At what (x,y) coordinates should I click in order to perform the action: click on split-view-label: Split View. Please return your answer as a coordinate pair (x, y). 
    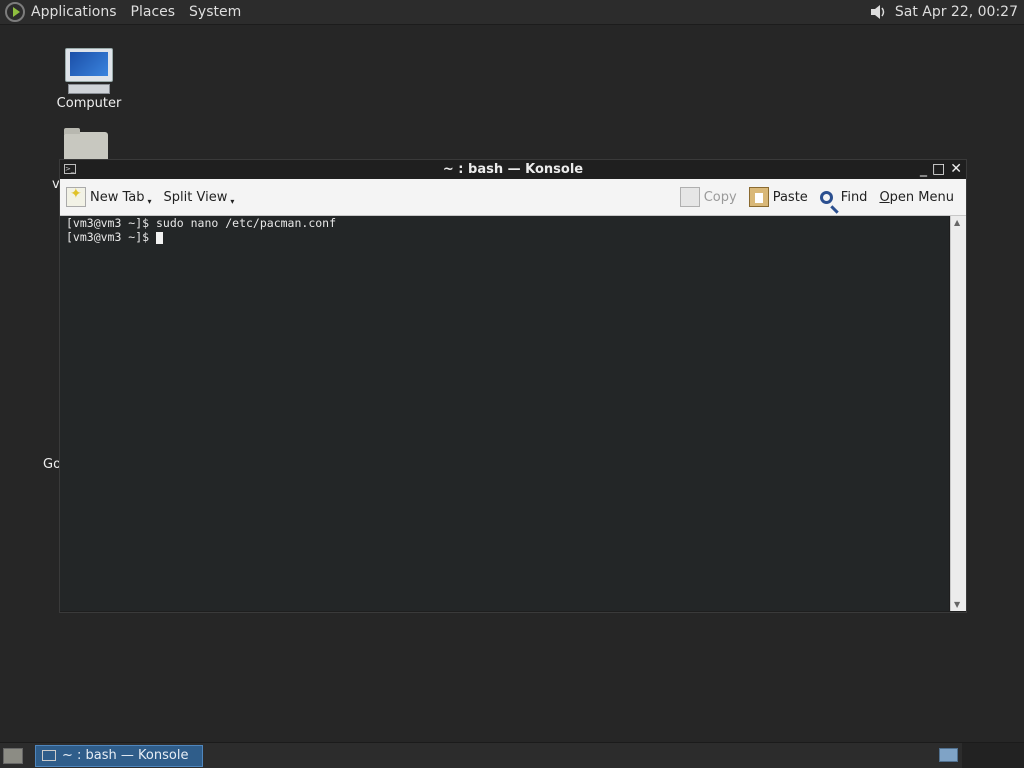
    Looking at the image, I should click on (195, 197).